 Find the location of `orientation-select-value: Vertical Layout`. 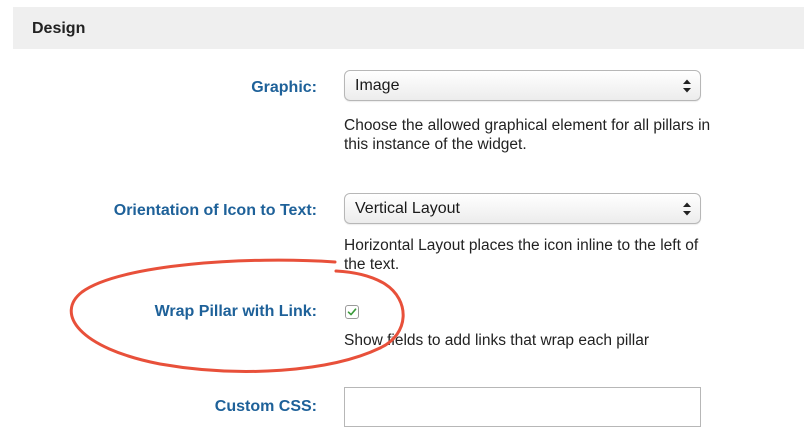

orientation-select-value: Vertical Layout is located at coordinates (407, 208).